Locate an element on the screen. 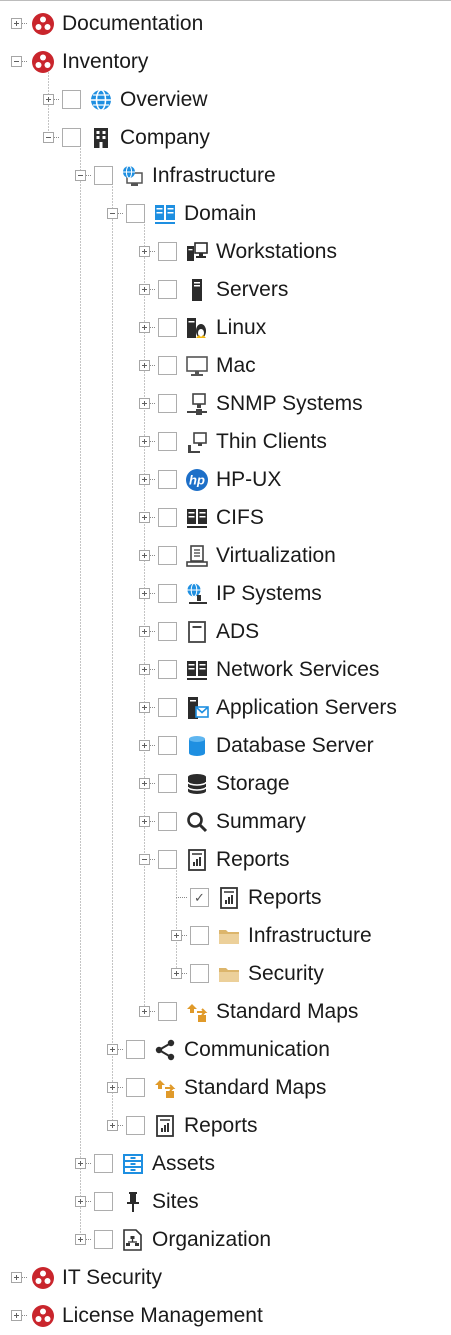 Image resolution: width=451 pixels, height=1335 pixels. tree-item-summary: Summary is located at coordinates (225, 822).